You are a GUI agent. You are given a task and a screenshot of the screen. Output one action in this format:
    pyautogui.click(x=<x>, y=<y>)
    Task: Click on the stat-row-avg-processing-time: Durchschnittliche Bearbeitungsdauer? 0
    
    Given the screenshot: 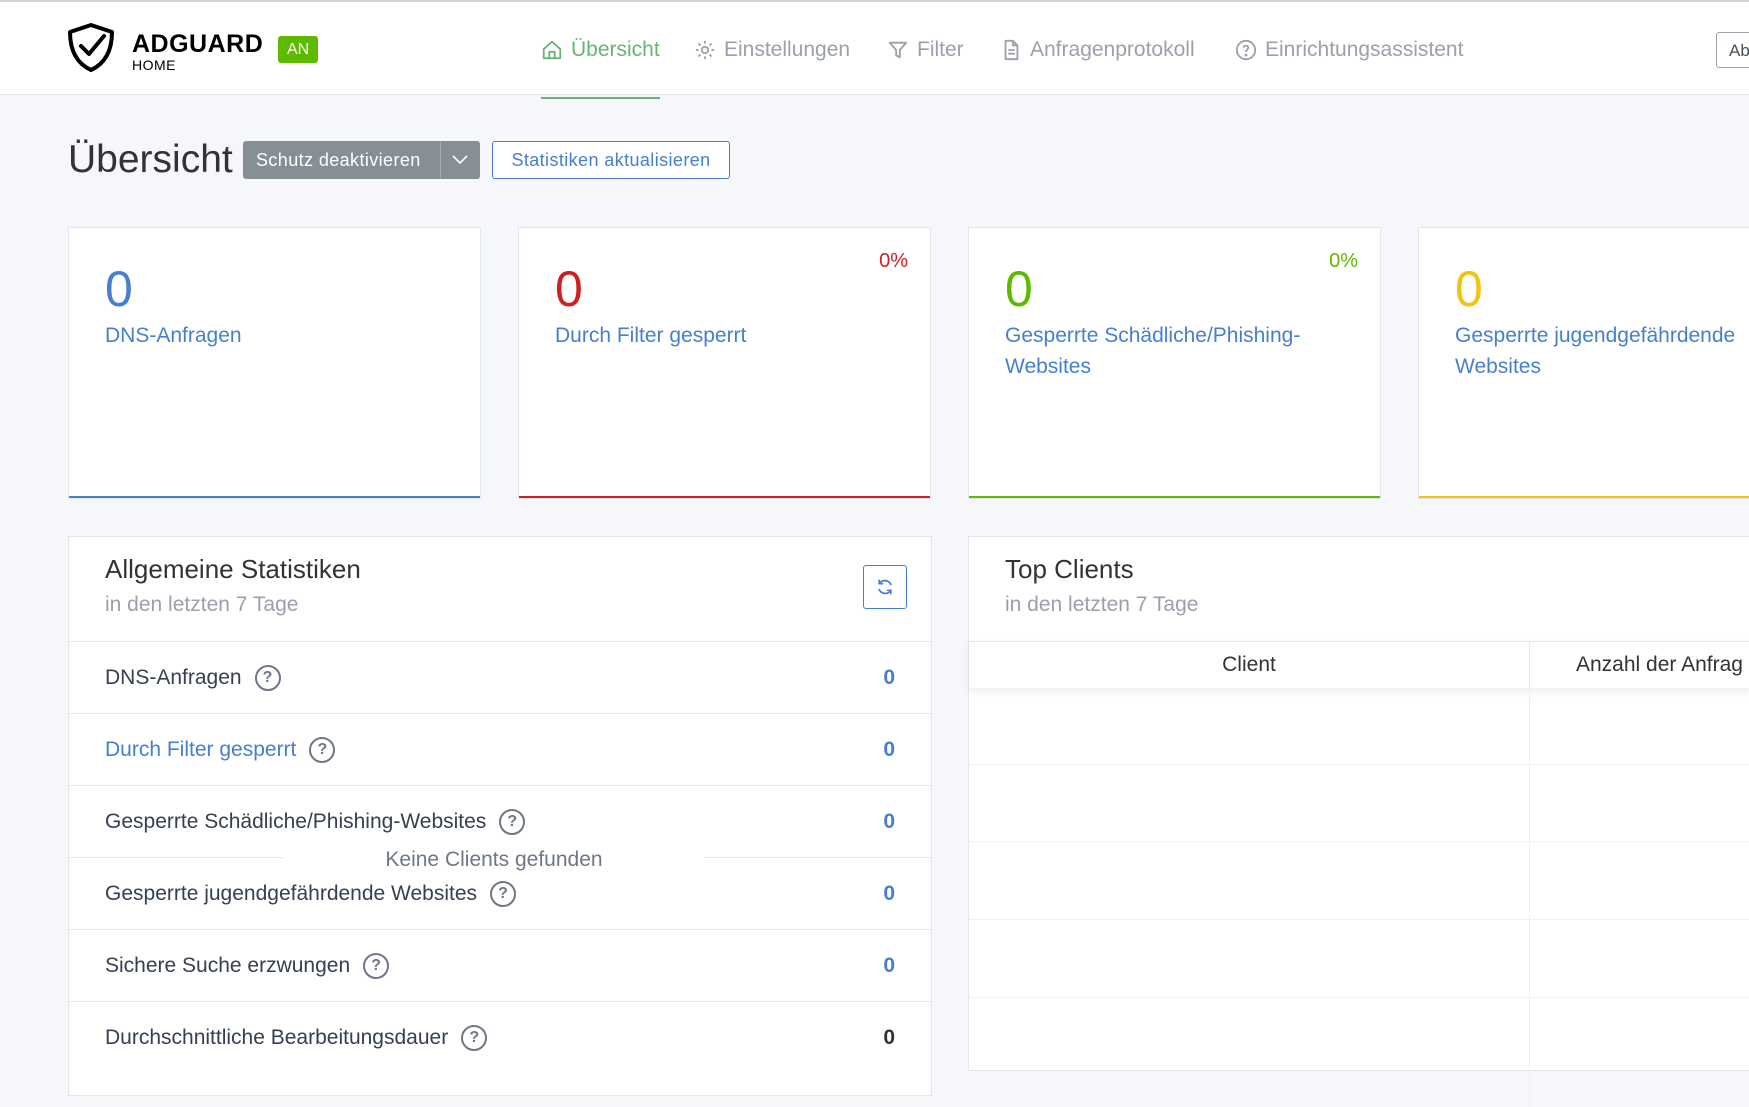 What is the action you would take?
    pyautogui.click(x=500, y=1037)
    